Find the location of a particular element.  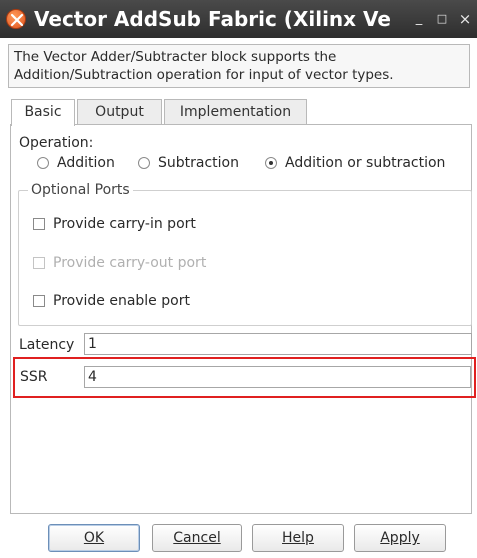

latency-input: 1 is located at coordinates (278, 344).